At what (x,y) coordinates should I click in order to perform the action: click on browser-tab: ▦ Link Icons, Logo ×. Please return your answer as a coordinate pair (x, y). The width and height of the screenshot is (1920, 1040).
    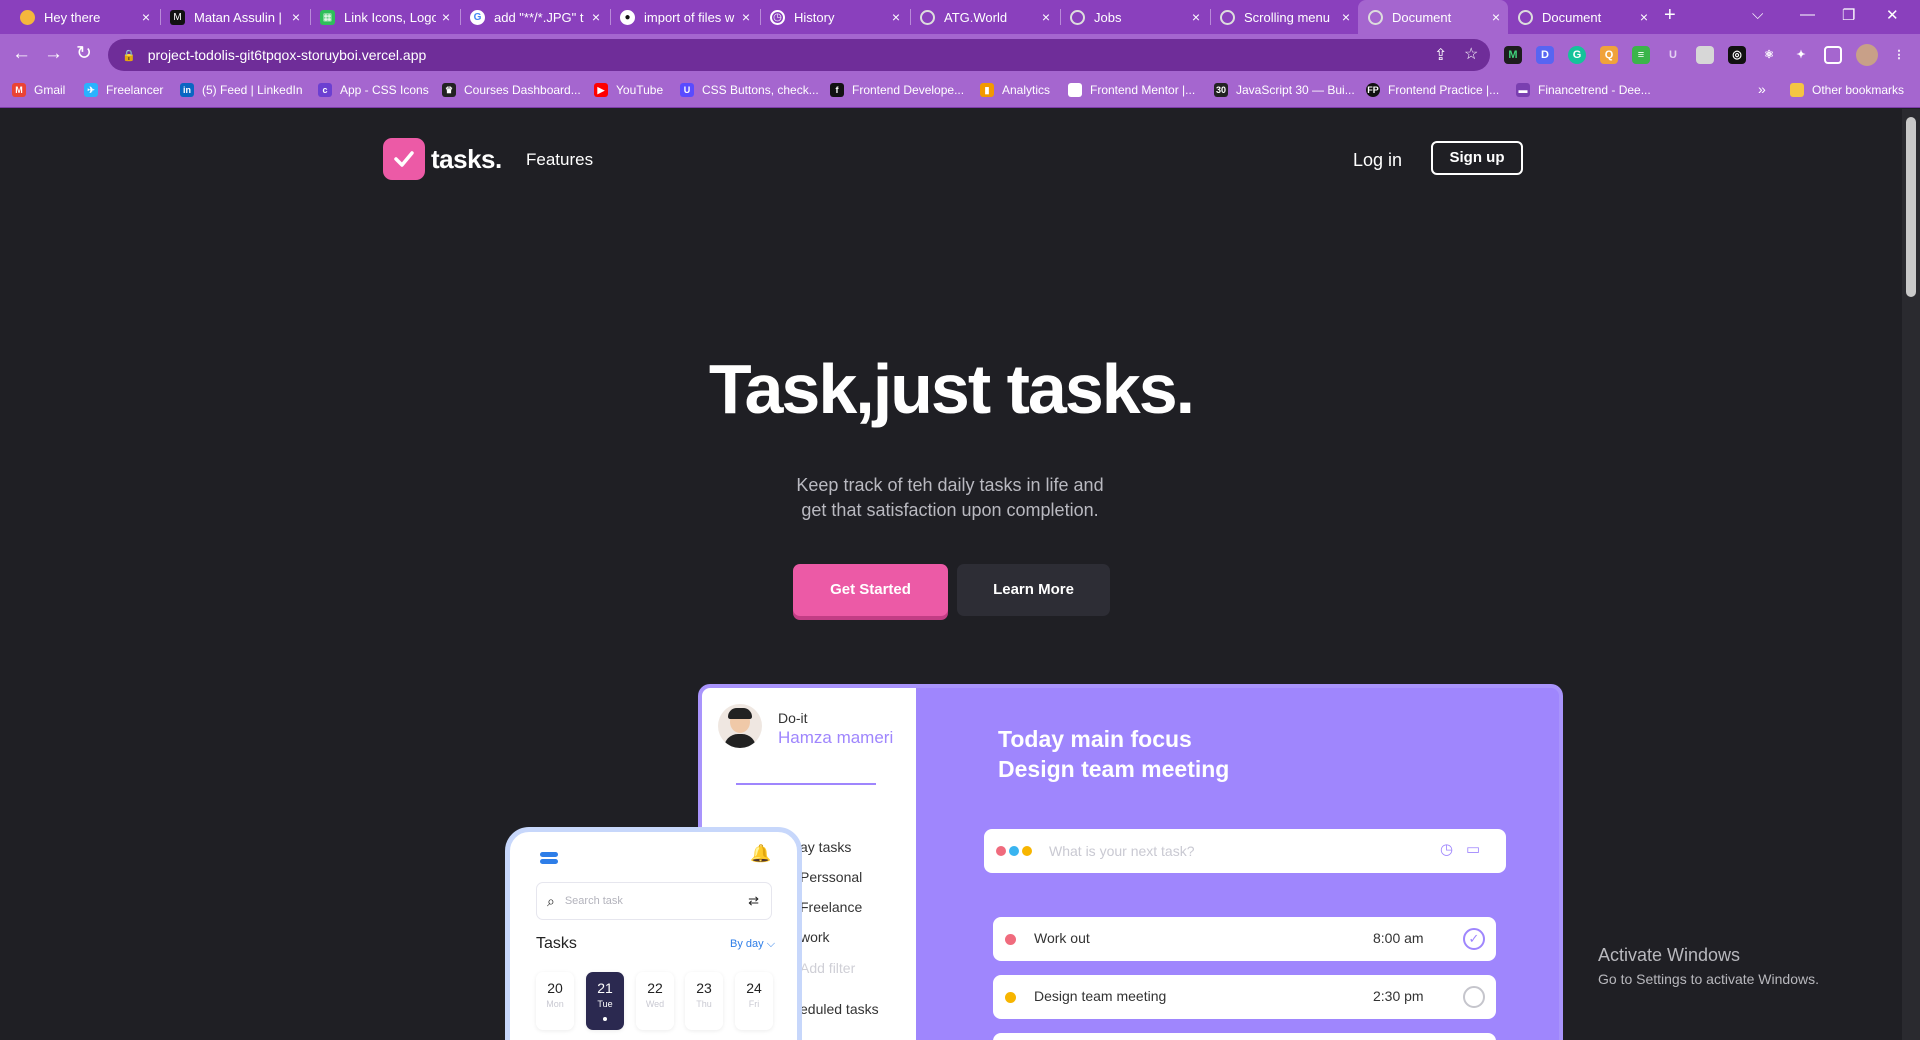
    Looking at the image, I should click on (384, 17).